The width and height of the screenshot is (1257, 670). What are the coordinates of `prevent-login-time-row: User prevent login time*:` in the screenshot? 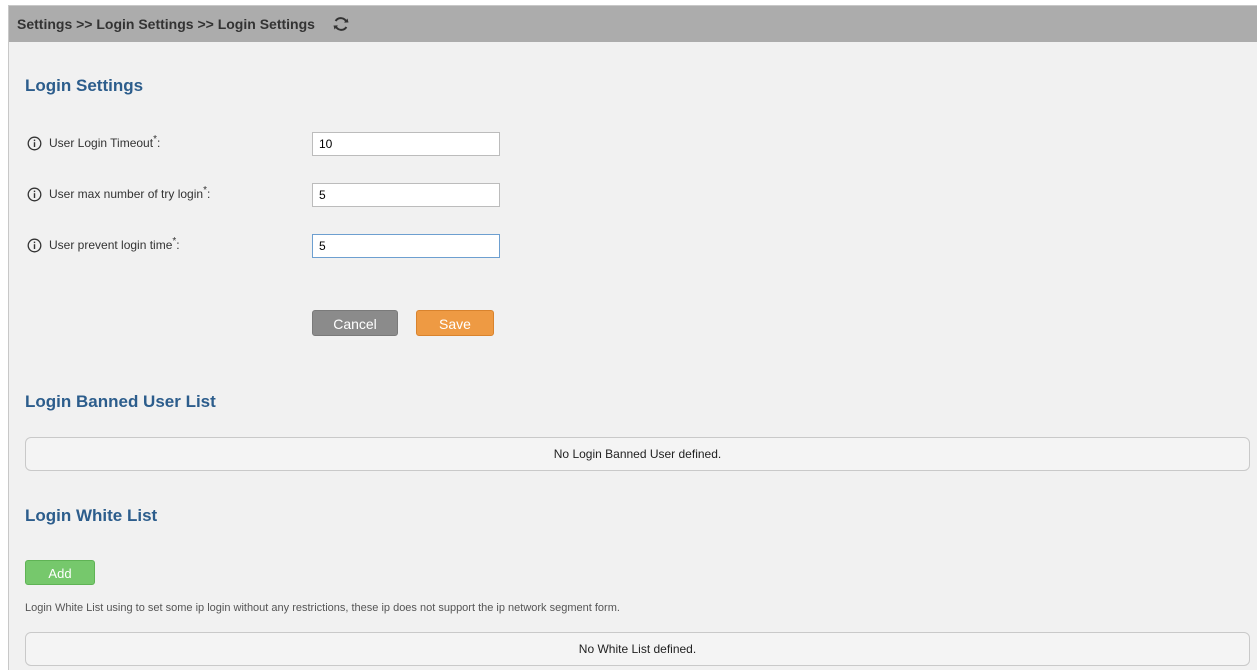 It's located at (277, 246).